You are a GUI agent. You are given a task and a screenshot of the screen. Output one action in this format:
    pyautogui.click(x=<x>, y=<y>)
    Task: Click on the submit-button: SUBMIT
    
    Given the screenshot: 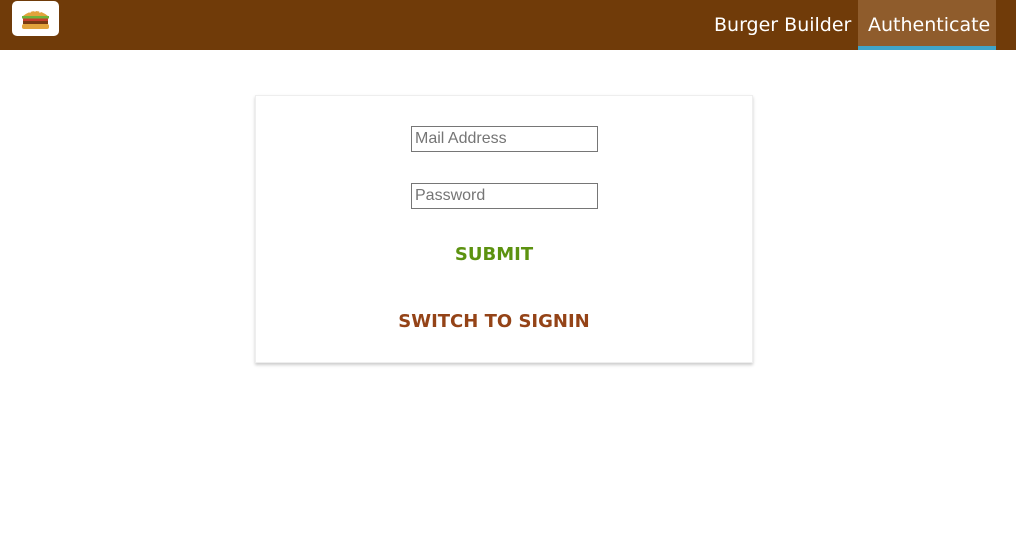 What is the action you would take?
    pyautogui.click(x=494, y=254)
    